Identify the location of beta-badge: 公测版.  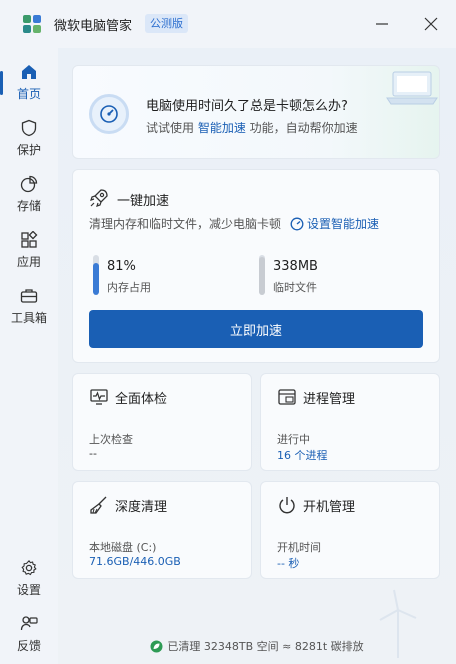
(166, 23).